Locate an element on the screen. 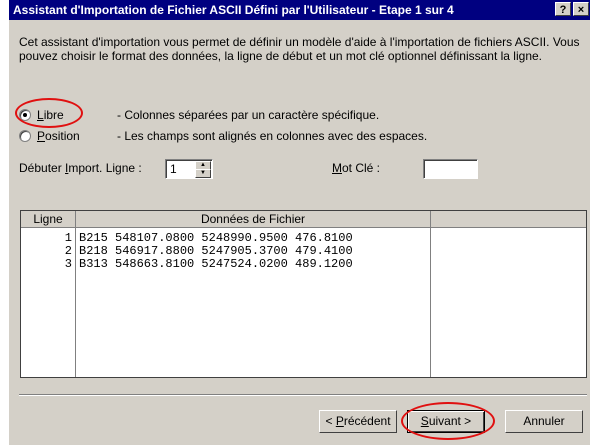 The image size is (590, 445). header-line: Ligne is located at coordinates (48, 219).